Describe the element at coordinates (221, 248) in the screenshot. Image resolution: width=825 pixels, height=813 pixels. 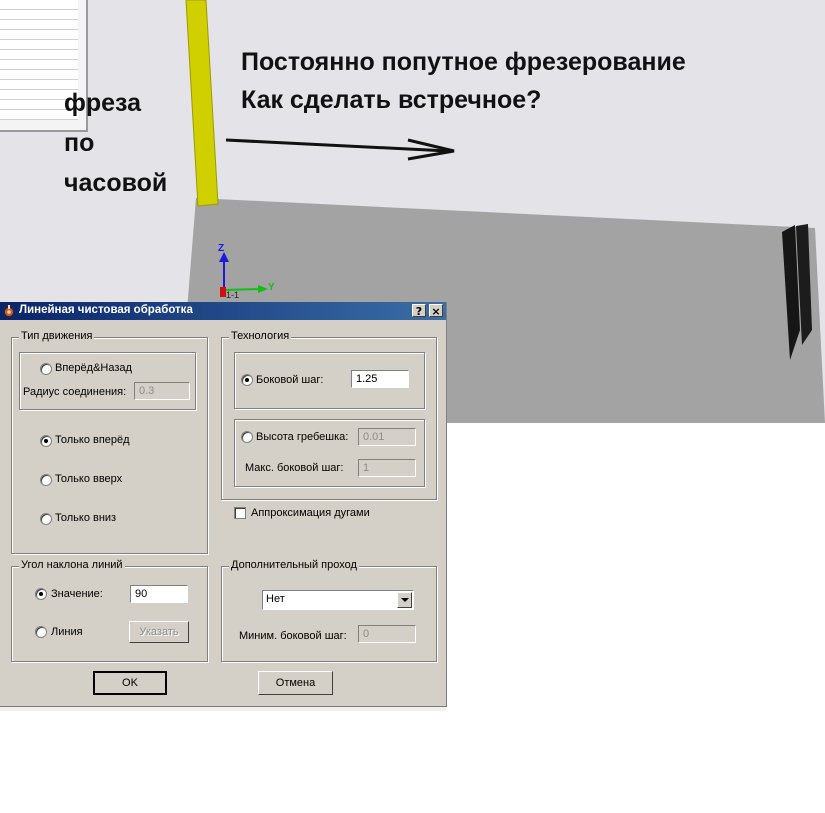
I see `axis-z-label: Z` at that location.